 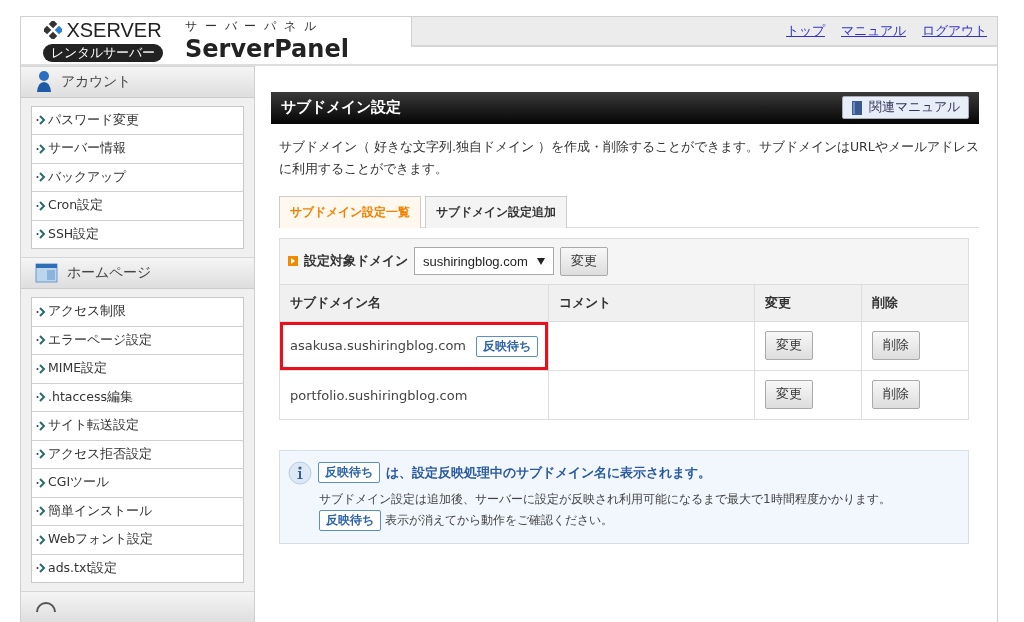 What do you see at coordinates (805, 31) in the screenshot?
I see `nav-link: トップ` at bounding box center [805, 31].